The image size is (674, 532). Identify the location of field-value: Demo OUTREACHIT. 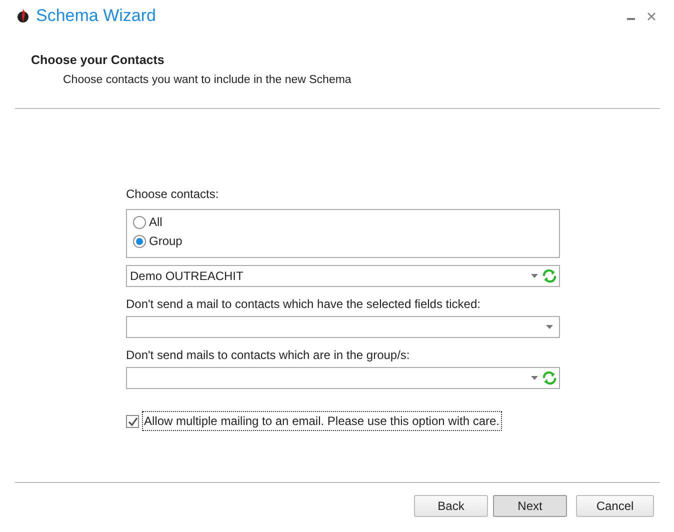
(187, 276).